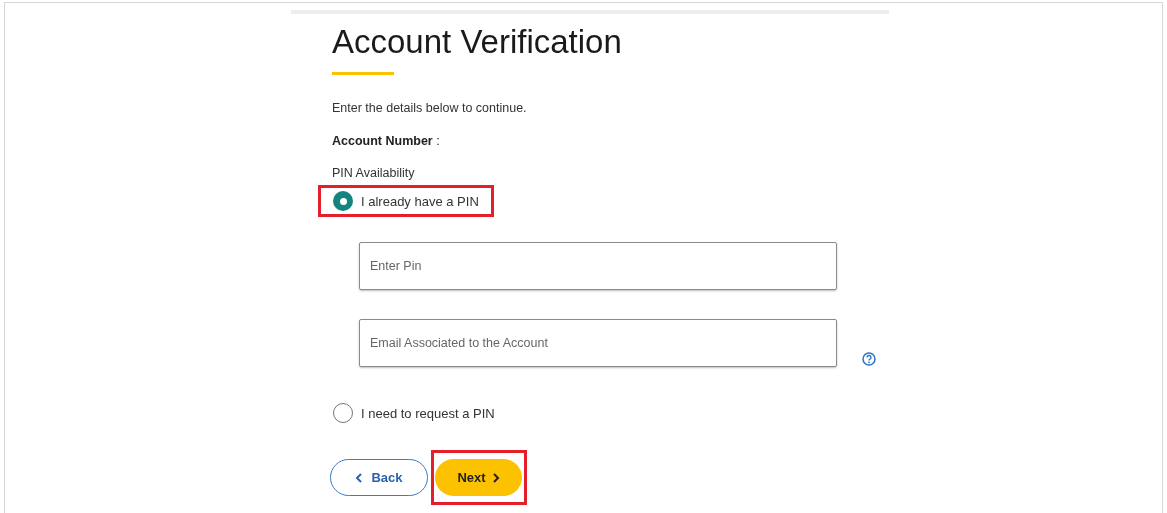 This screenshot has height=513, width=1167. I want to click on chevron-left-icon, so click(359, 477).